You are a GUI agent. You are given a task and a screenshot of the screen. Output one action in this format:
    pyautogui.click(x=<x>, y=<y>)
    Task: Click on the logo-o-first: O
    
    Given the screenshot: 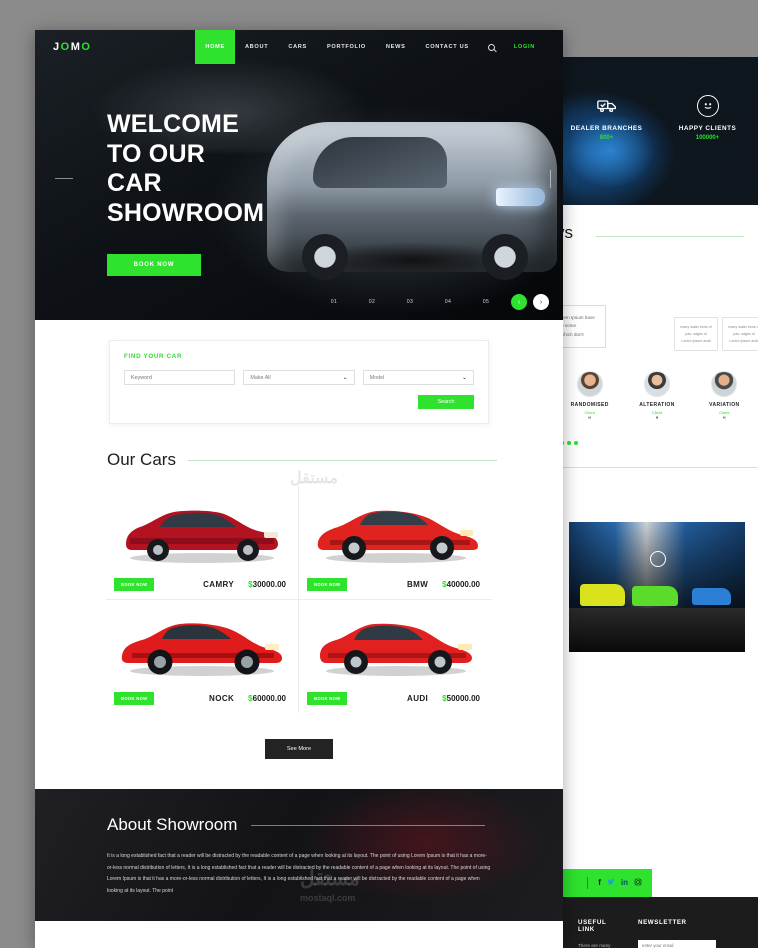 What is the action you would take?
    pyautogui.click(x=65, y=47)
    